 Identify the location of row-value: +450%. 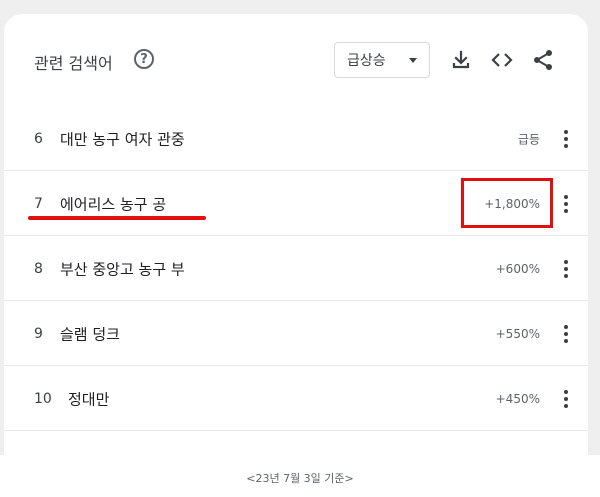
(517, 398).